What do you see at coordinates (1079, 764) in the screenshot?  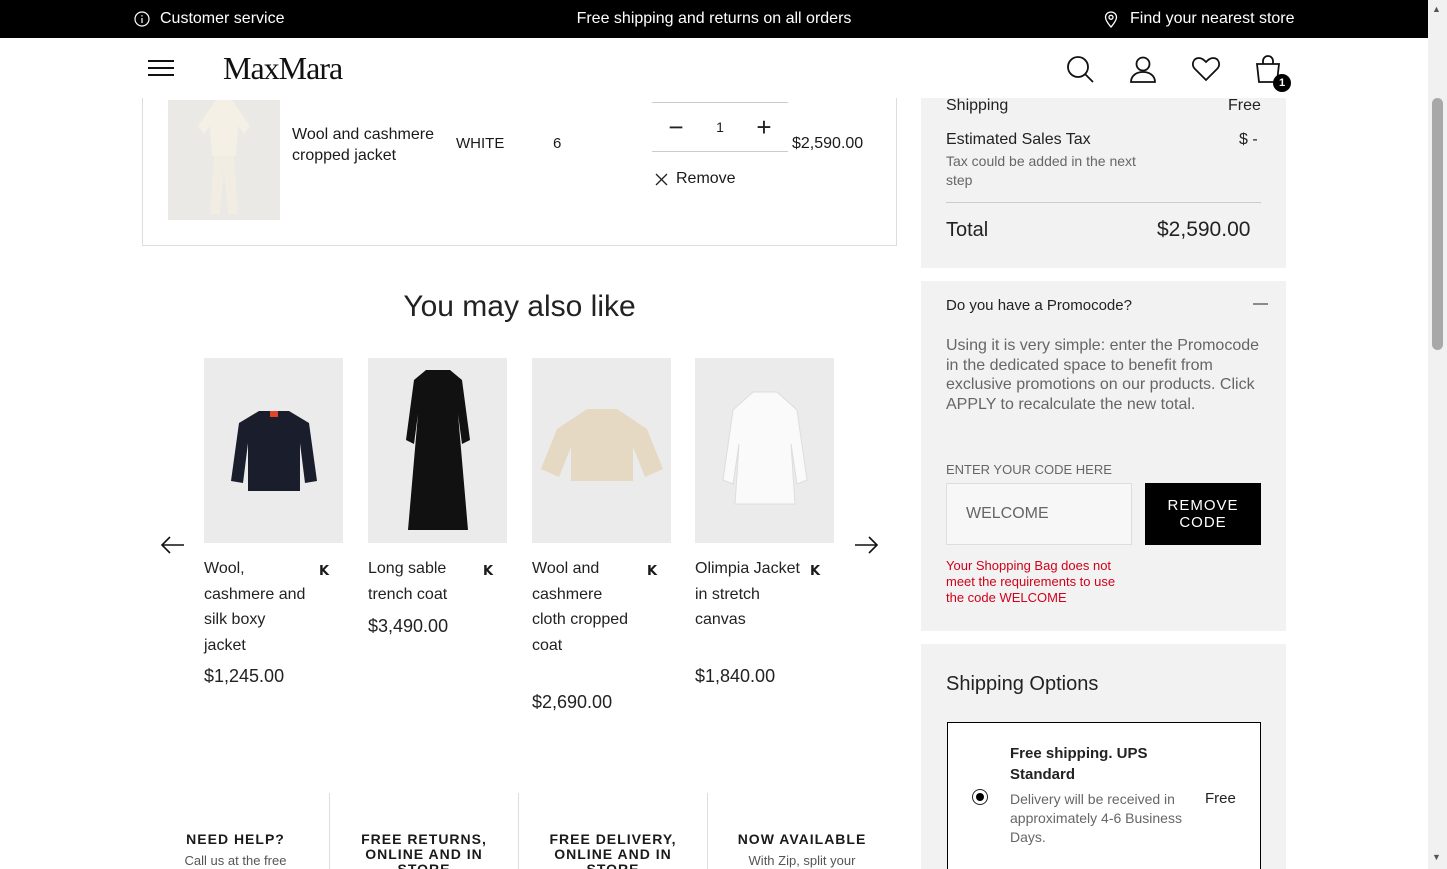 I see `shipping-option-name: Free shipping. UPS Standard` at bounding box center [1079, 764].